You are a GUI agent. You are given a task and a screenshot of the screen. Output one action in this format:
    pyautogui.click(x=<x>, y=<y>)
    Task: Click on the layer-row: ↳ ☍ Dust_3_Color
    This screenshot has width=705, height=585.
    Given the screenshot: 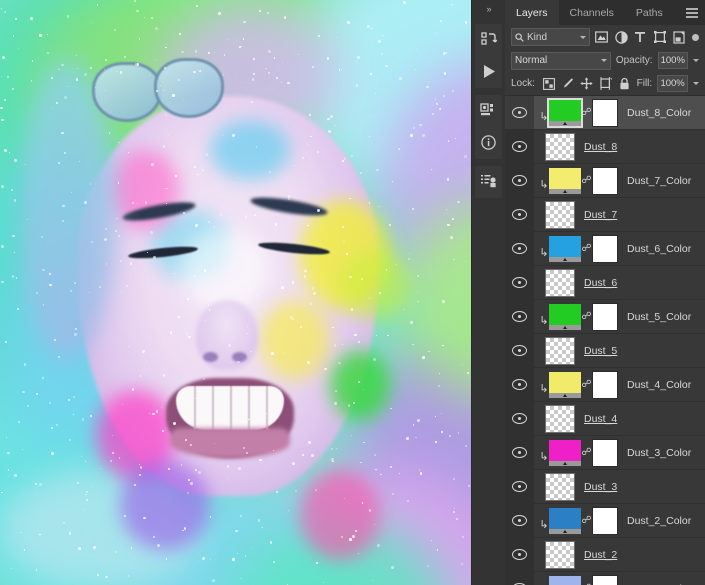 What is the action you would take?
    pyautogui.click(x=605, y=453)
    